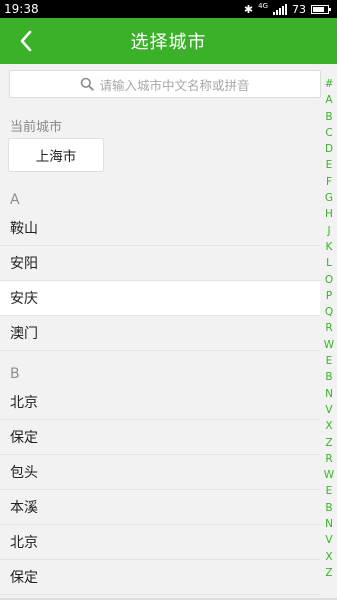 This screenshot has height=600, width=337. I want to click on city-item-selected: 安庆, so click(160, 298).